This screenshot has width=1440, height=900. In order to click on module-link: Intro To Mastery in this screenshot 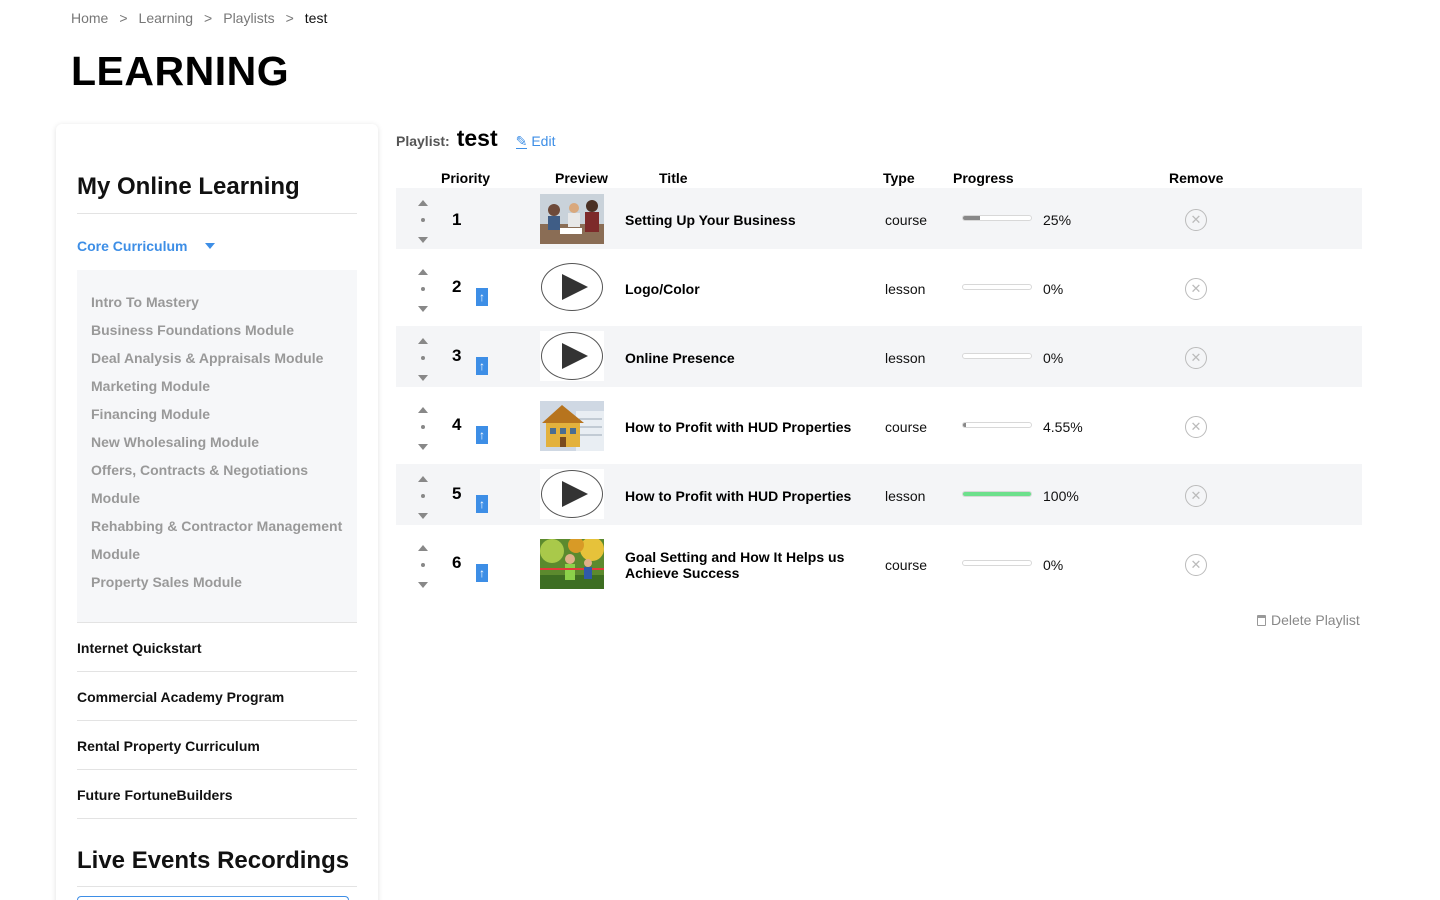, I will do `click(217, 302)`.